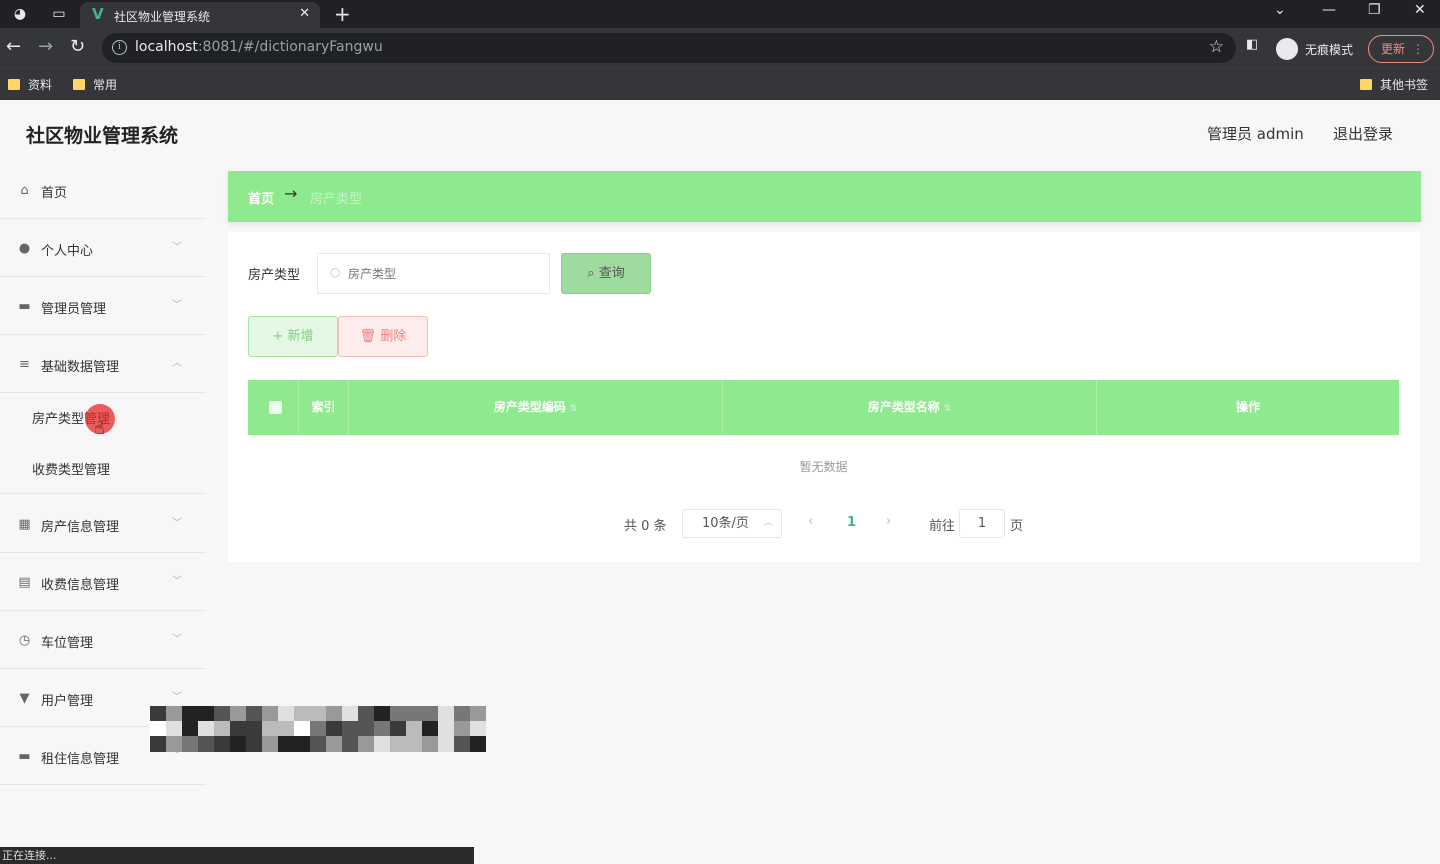 This screenshot has width=1440, height=864. I want to click on sidebar-item-personal-center: ● 个人中心 ﹀, so click(103, 248).